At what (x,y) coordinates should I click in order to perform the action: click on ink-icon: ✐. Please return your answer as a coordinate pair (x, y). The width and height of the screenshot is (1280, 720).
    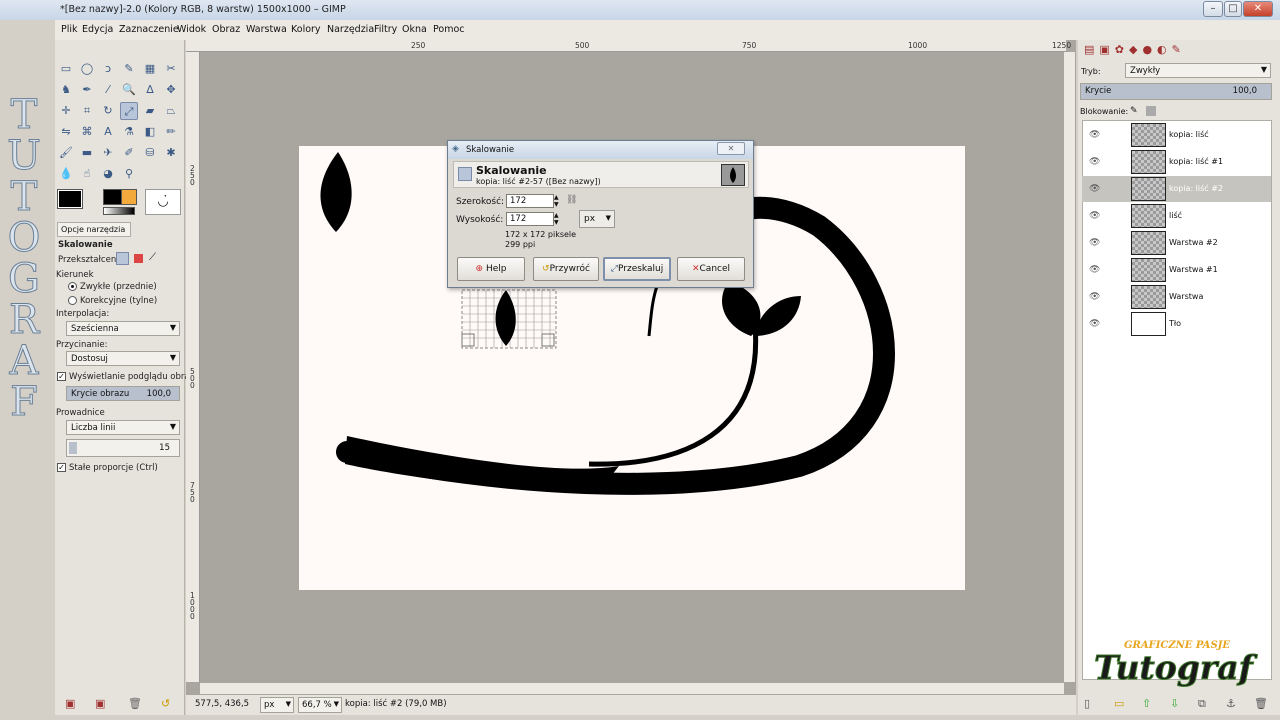
    Looking at the image, I should click on (129, 153).